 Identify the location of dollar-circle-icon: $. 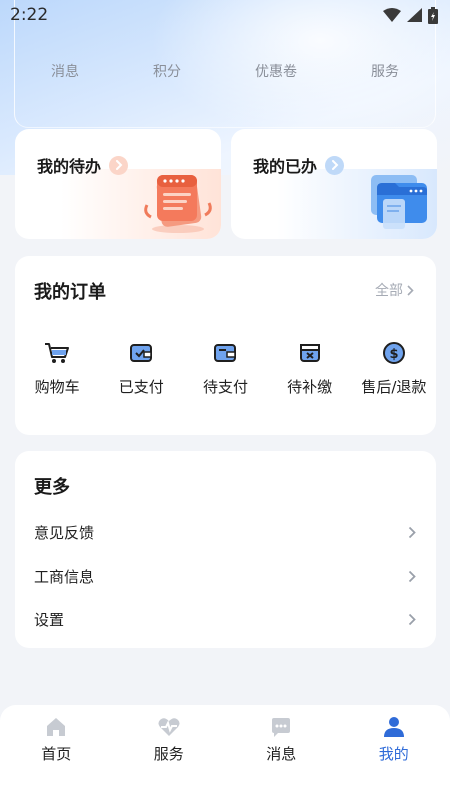
(394, 353).